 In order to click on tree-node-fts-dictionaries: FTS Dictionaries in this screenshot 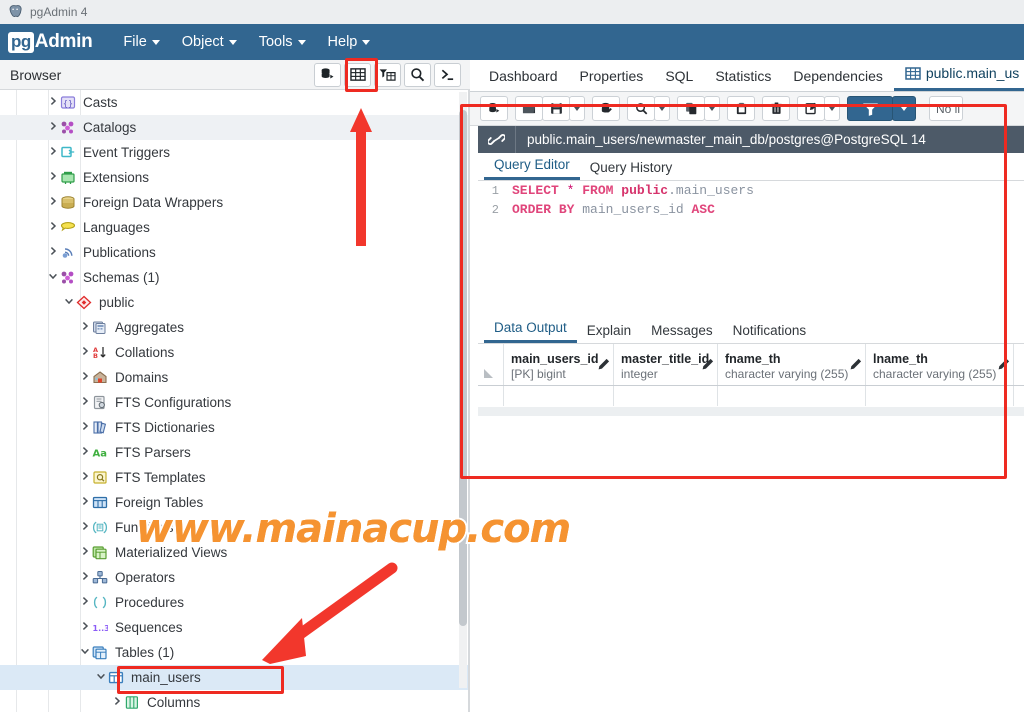, I will do `click(235, 427)`.